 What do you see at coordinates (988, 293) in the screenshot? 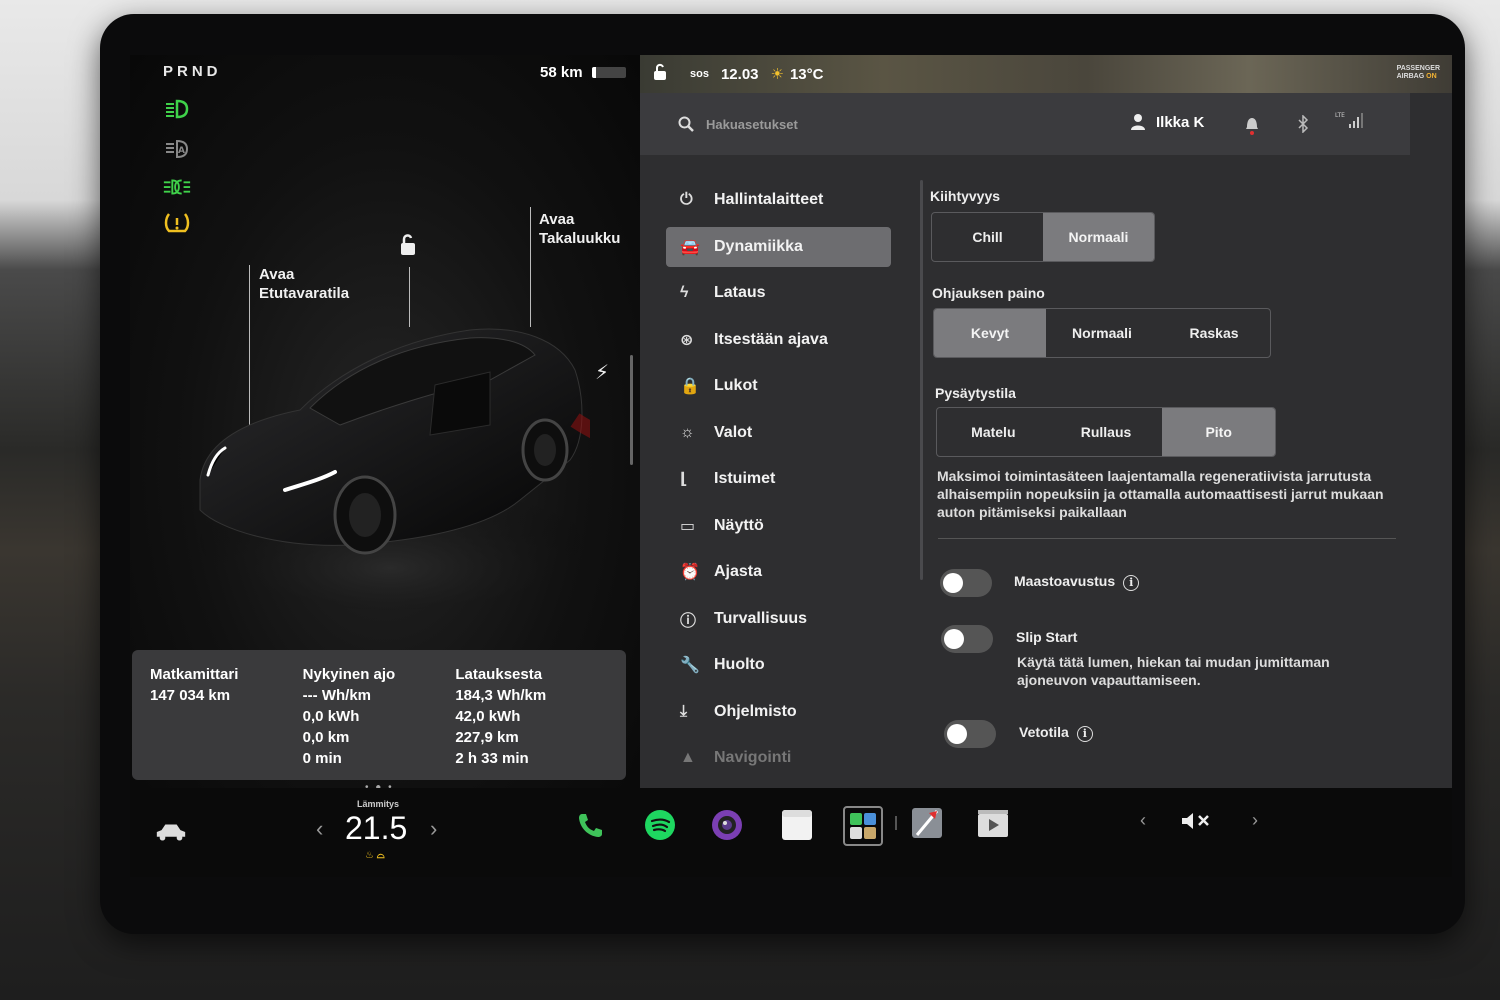
I see `steering-title: Ohjauksen paino` at bounding box center [988, 293].